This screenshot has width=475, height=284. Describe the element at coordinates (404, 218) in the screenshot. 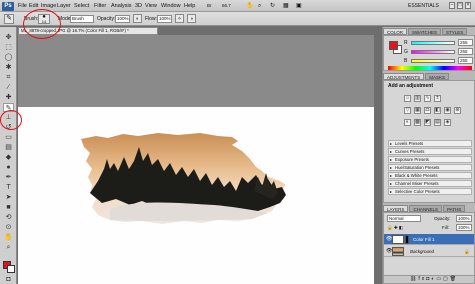

I see `blend-mode-dropdown: Normal` at that location.